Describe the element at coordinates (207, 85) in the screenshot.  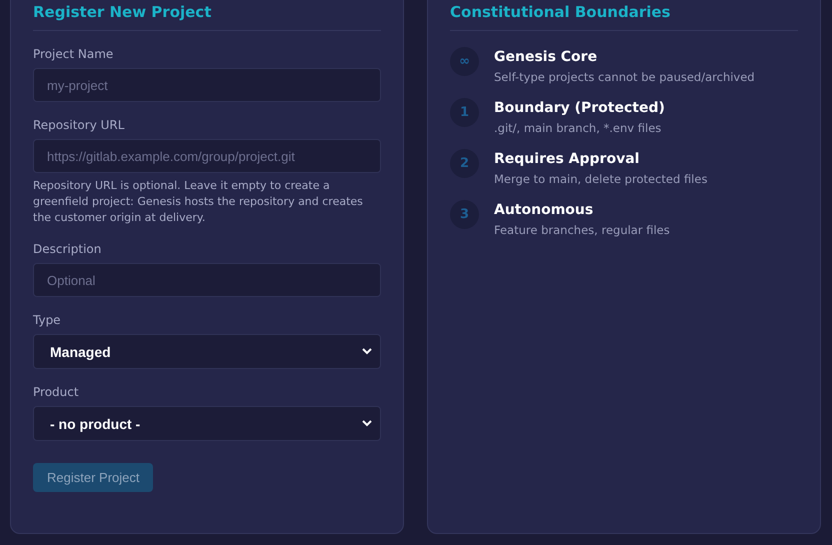
I see `input-field: my-project` at that location.